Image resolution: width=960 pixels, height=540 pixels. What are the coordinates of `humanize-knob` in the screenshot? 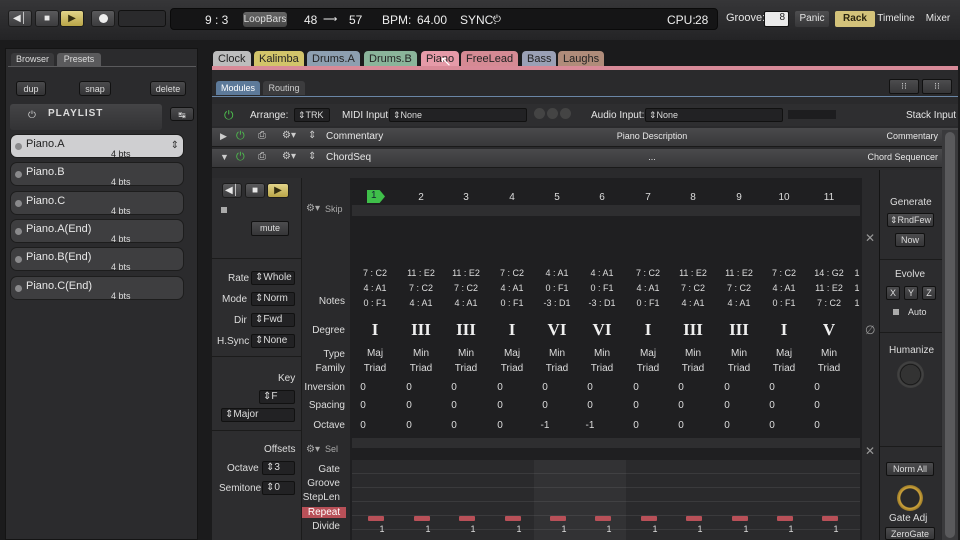 It's located at (910, 374).